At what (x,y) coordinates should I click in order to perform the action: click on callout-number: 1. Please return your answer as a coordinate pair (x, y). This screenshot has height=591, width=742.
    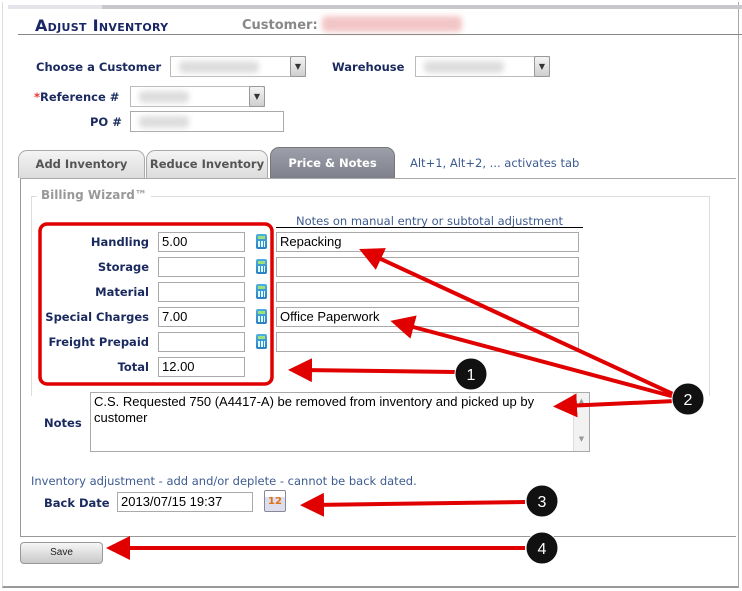
    Looking at the image, I should click on (471, 375).